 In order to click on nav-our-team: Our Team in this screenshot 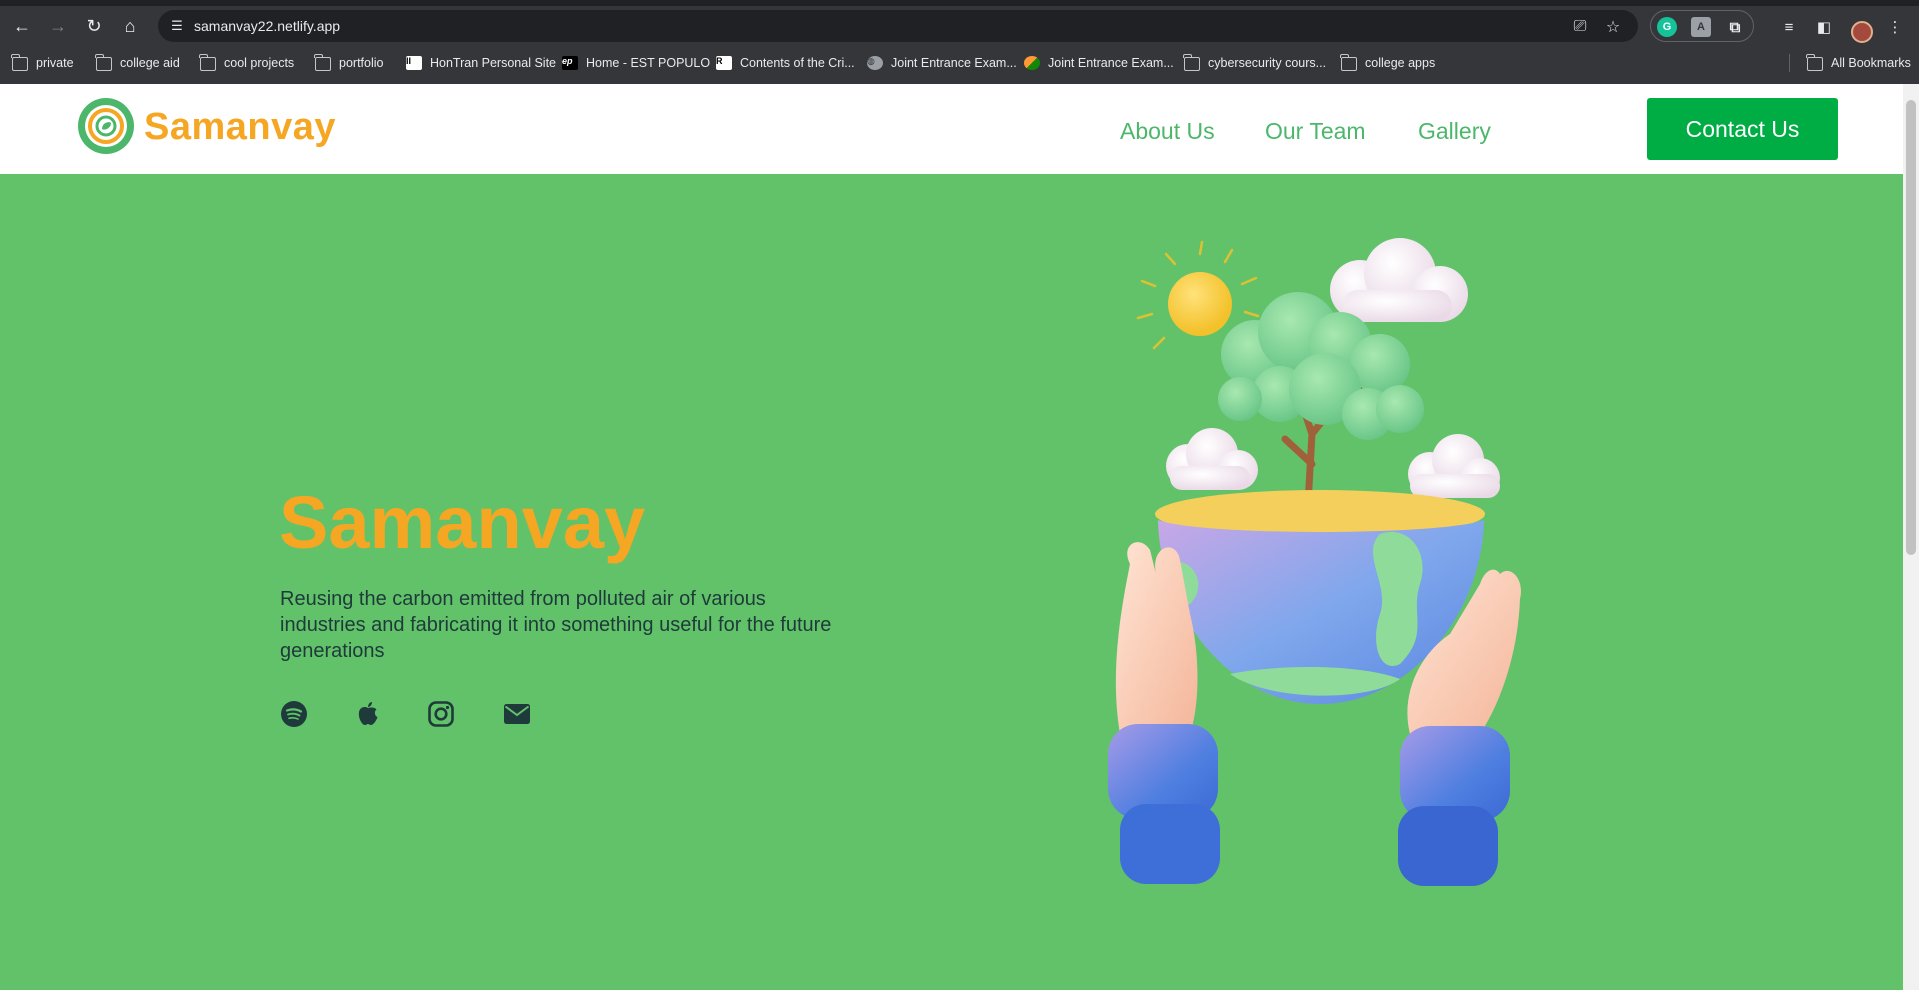, I will do `click(1315, 131)`.